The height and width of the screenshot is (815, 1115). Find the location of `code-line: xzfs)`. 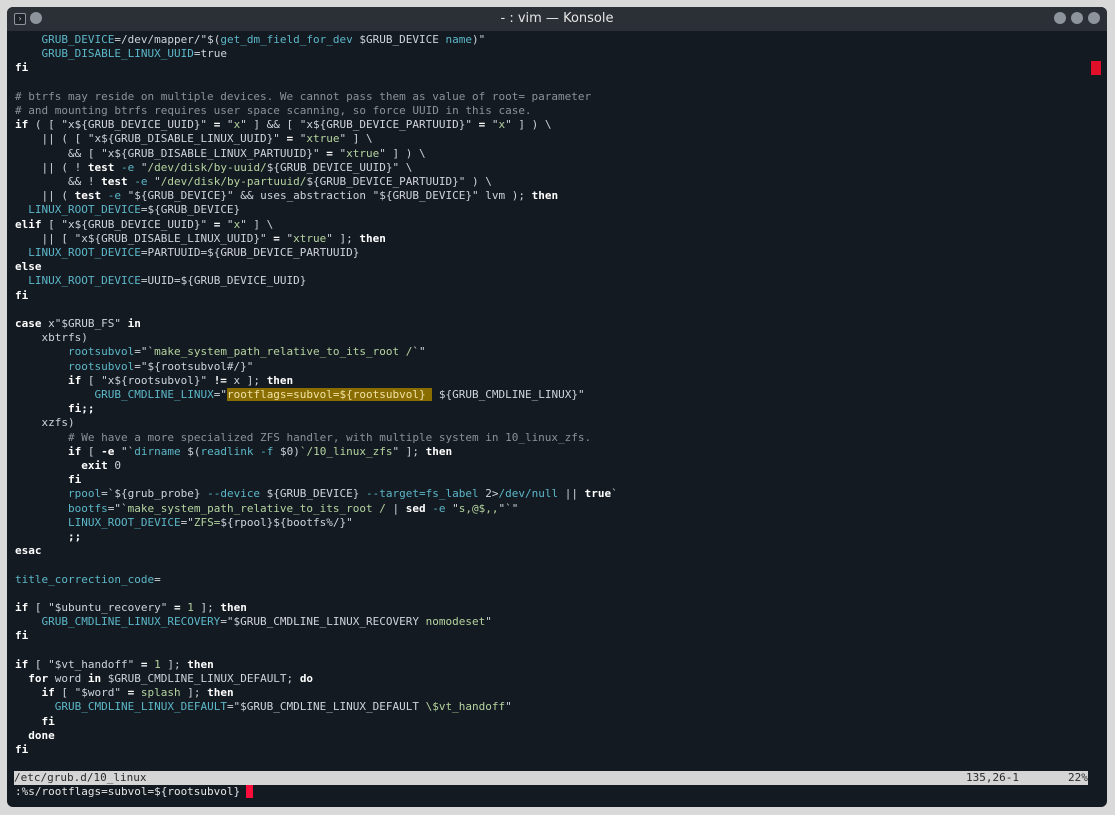

code-line: xzfs) is located at coordinates (45, 423).